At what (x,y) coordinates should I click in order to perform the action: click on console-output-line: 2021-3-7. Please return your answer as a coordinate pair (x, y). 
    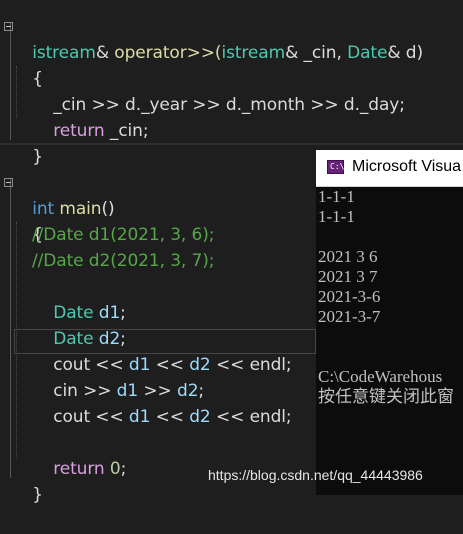
    Looking at the image, I should click on (349, 316).